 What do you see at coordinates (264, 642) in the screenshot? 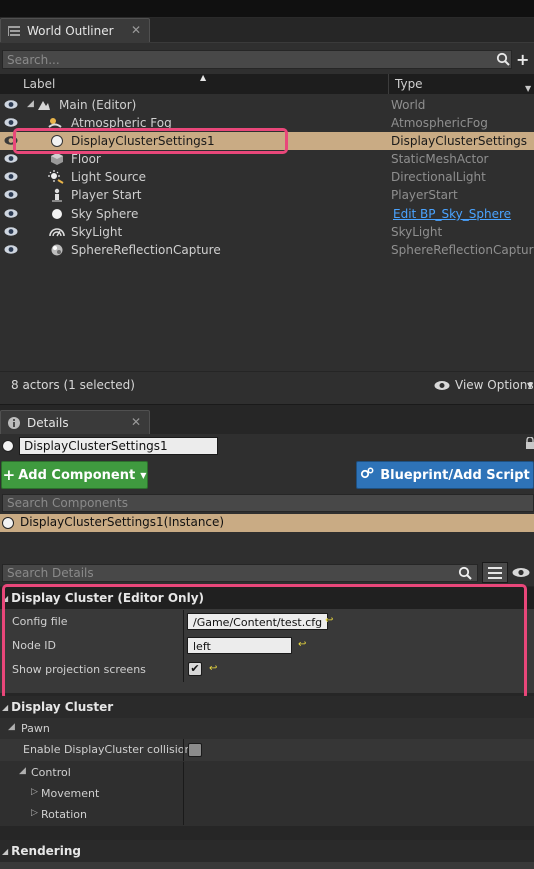
I see `highlight-editor-only-section` at bounding box center [264, 642].